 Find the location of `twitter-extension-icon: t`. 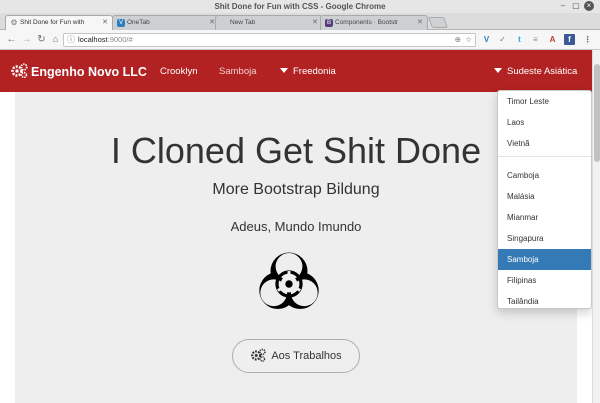

twitter-extension-icon: t is located at coordinates (519, 39).